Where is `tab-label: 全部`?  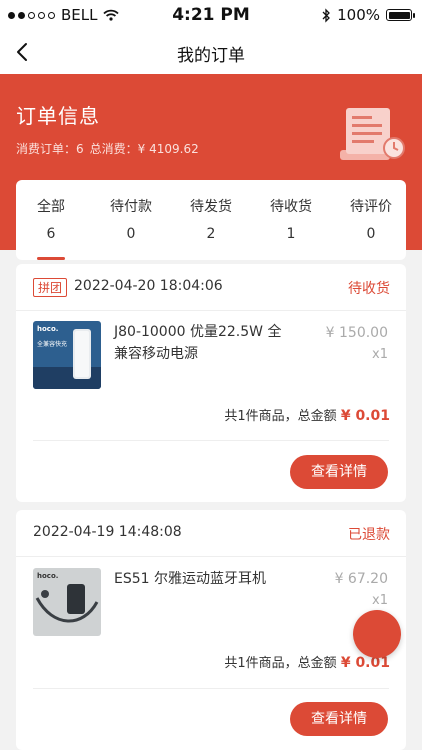 tab-label: 全部 is located at coordinates (51, 207).